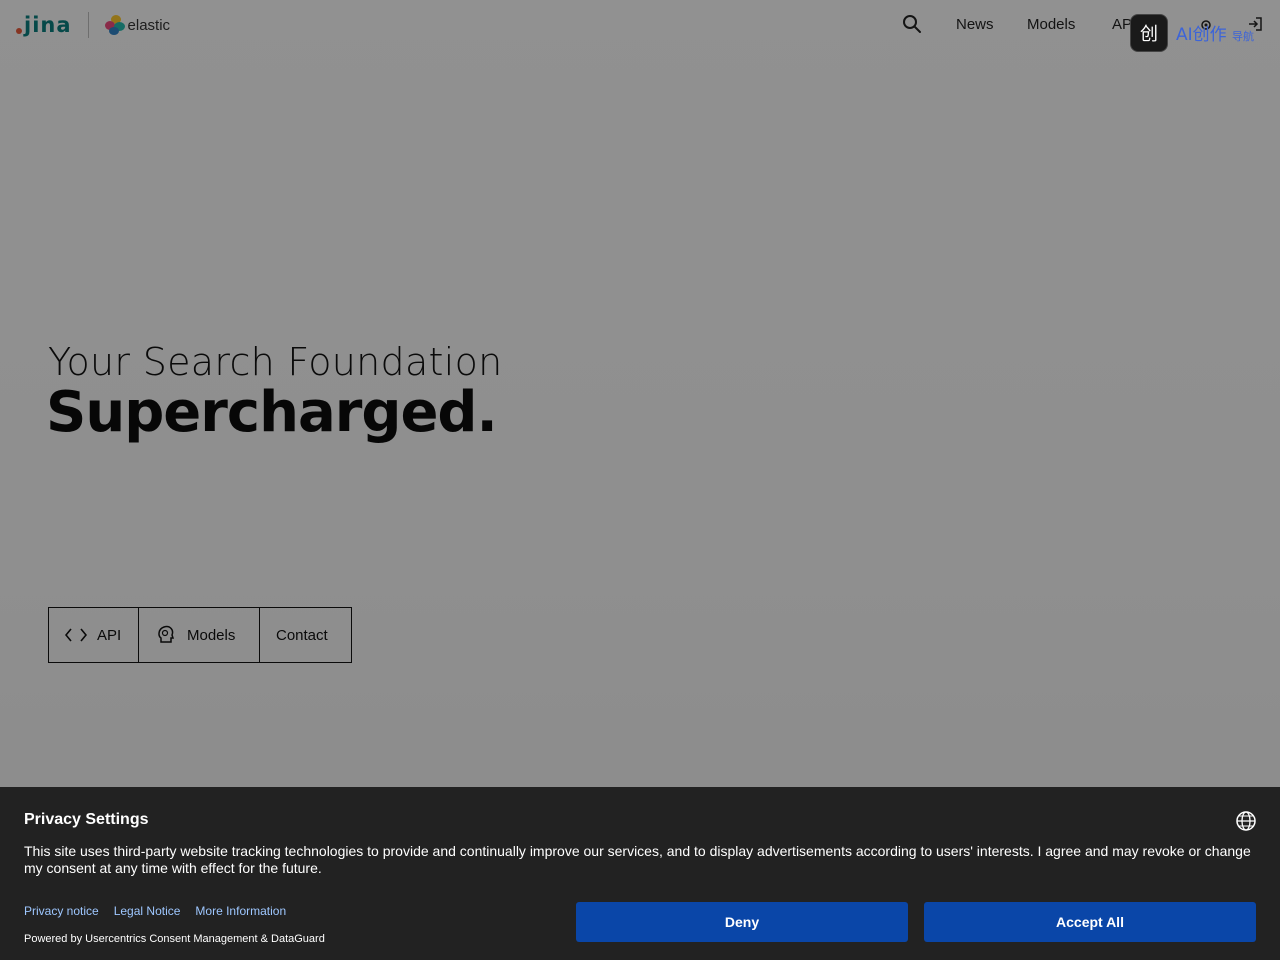  Describe the element at coordinates (166, 634) in the screenshot. I see `brain-head-icon` at that location.